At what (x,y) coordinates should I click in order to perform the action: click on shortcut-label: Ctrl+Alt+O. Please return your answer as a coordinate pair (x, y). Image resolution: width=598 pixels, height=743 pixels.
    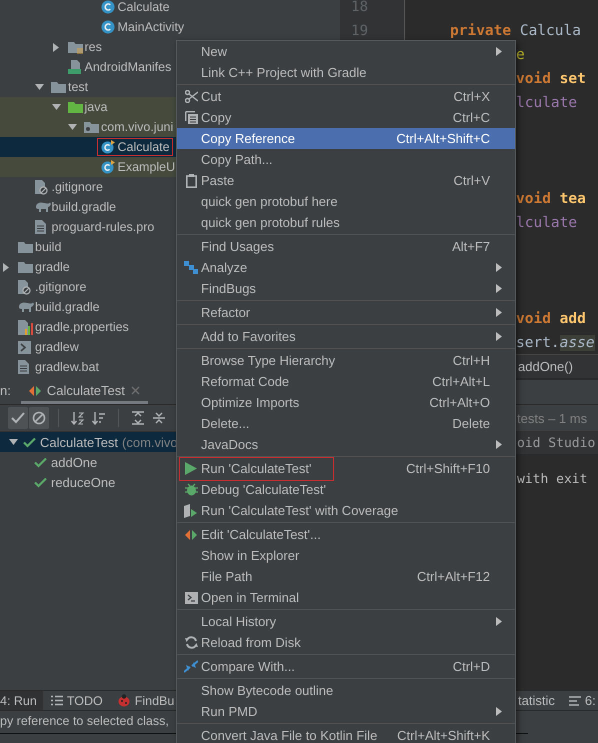
    Looking at the image, I should click on (459, 402).